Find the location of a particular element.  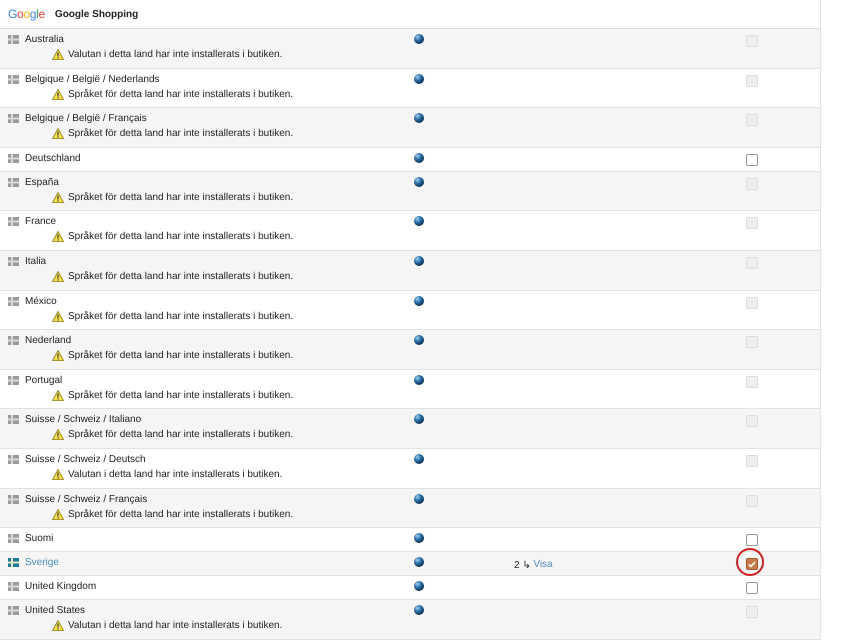

section-title: Google Shopping is located at coordinates (96, 14).